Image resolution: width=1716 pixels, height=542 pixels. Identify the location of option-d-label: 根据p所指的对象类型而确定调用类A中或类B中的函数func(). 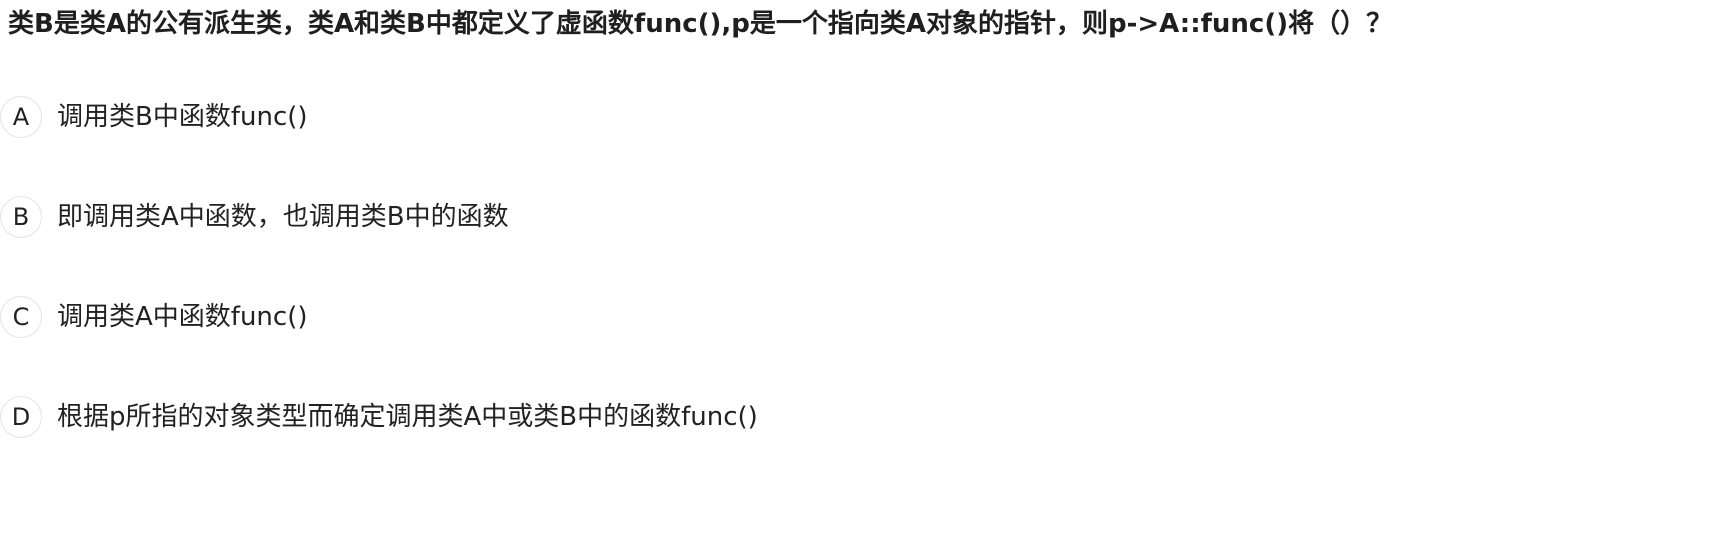
(407, 417).